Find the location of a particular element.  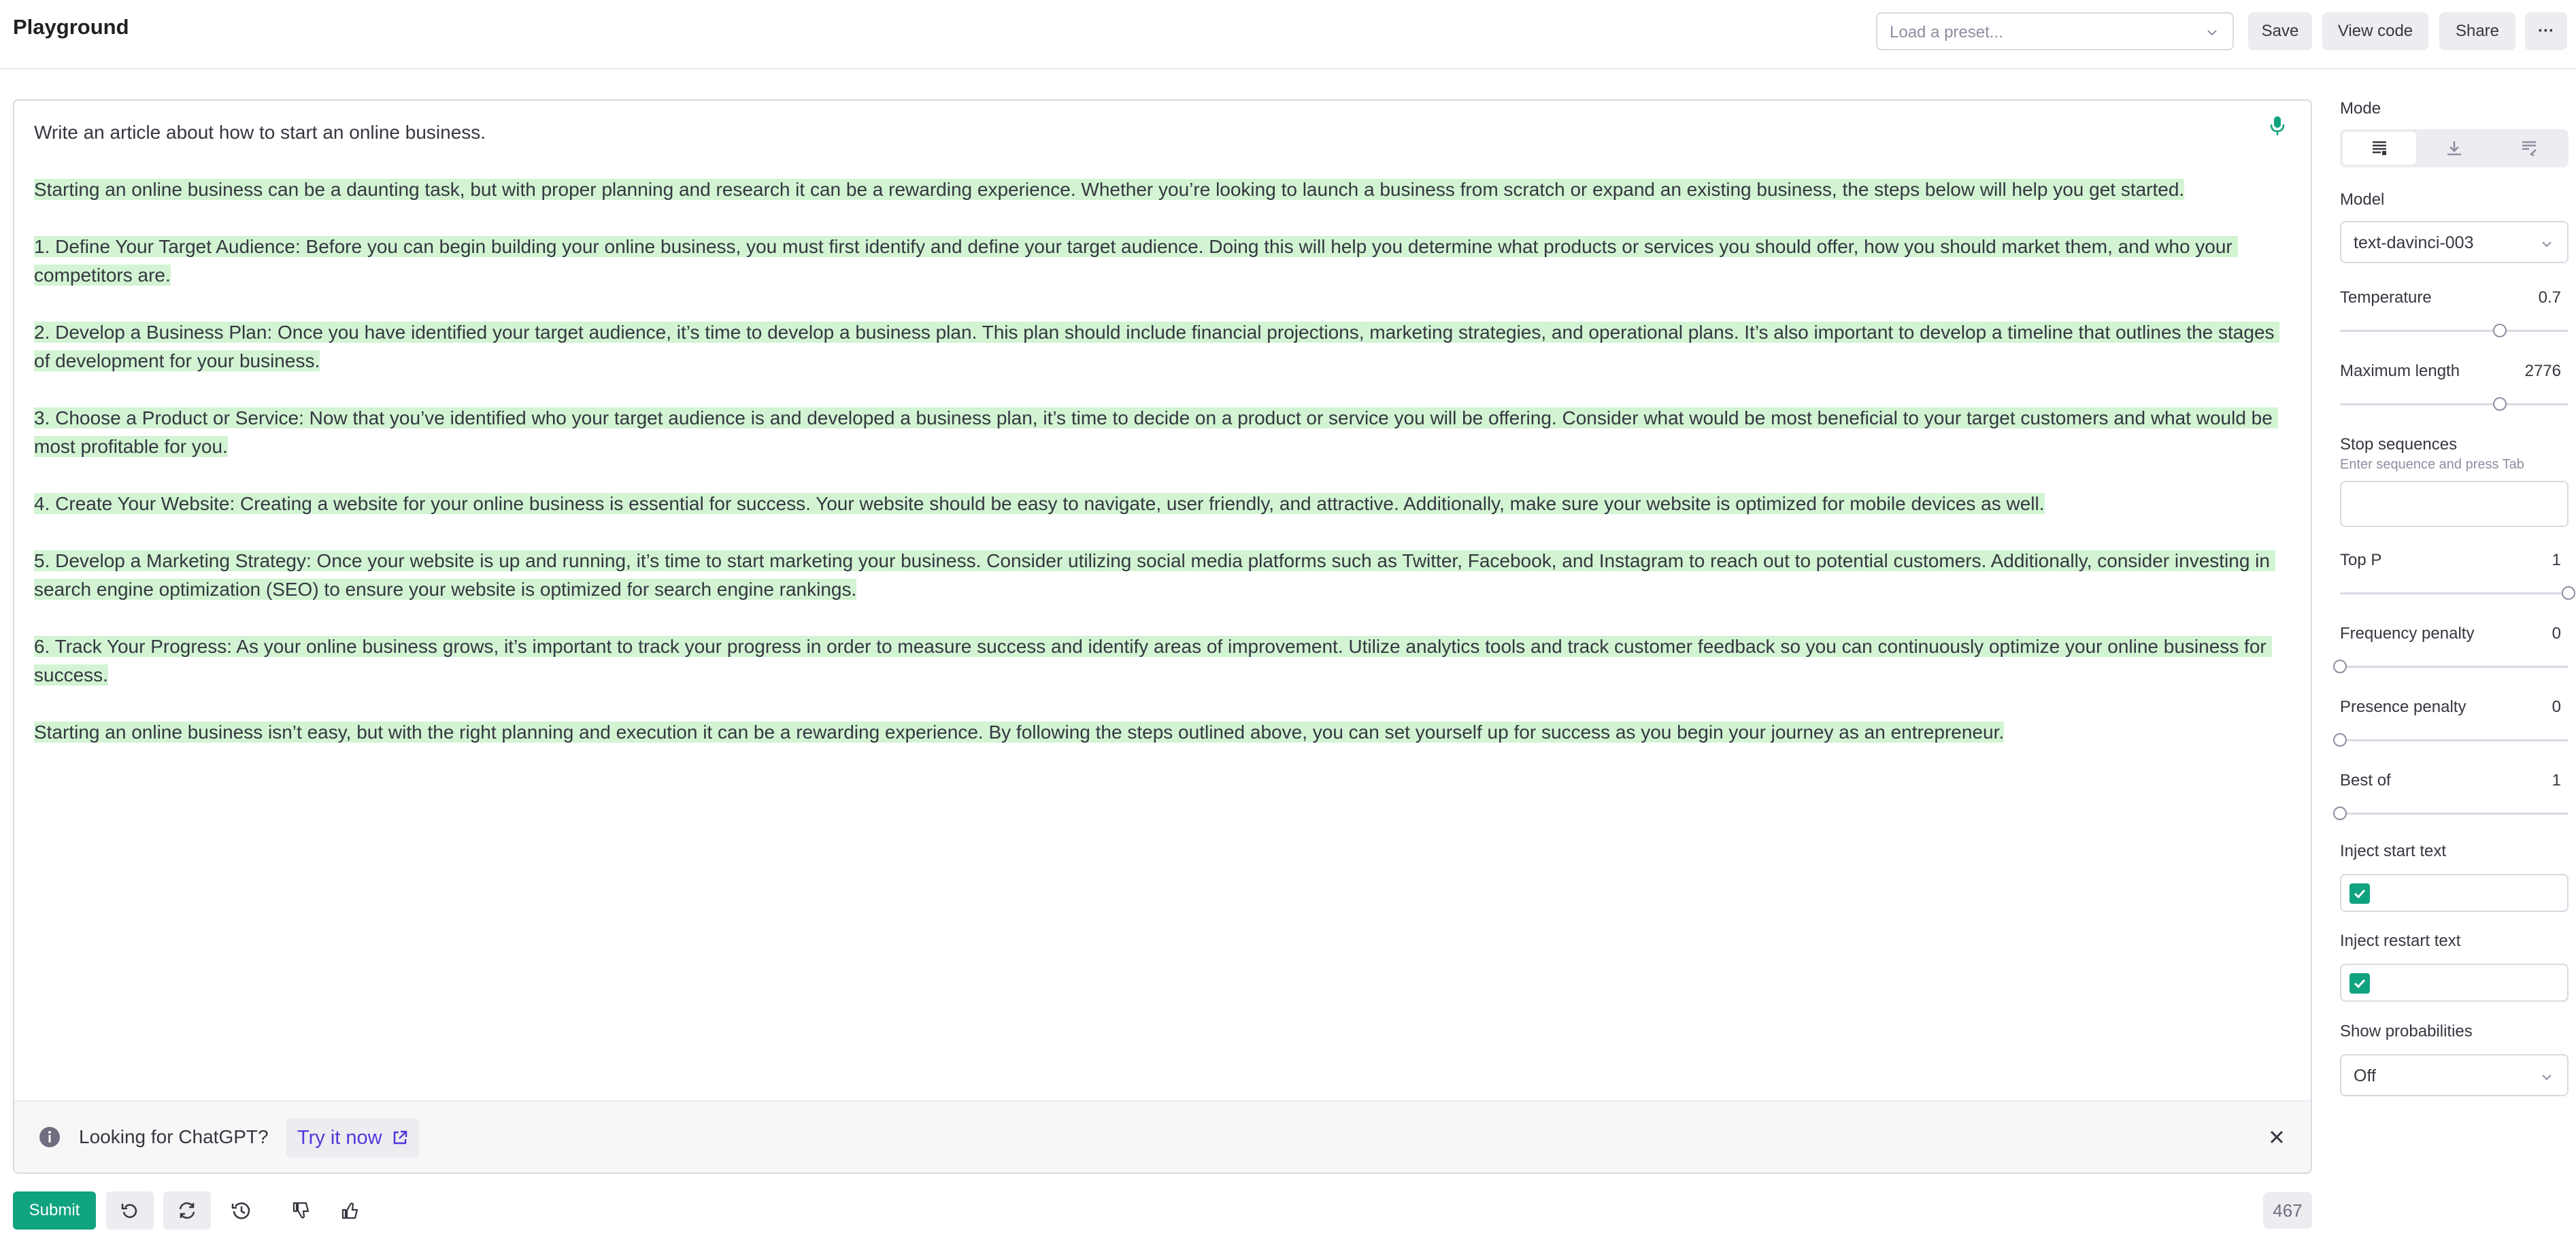

show-probabilities-label: Show probabilities is located at coordinates (2406, 1031).